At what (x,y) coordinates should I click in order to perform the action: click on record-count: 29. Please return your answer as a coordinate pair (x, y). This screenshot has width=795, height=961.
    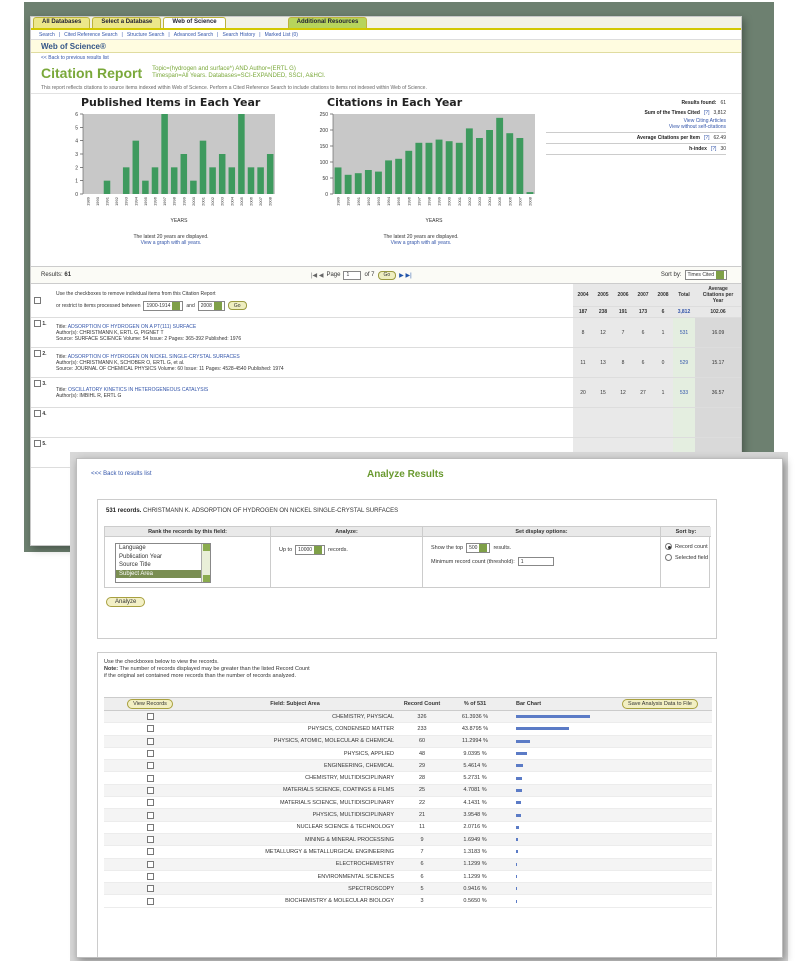
    Looking at the image, I should click on (422, 765).